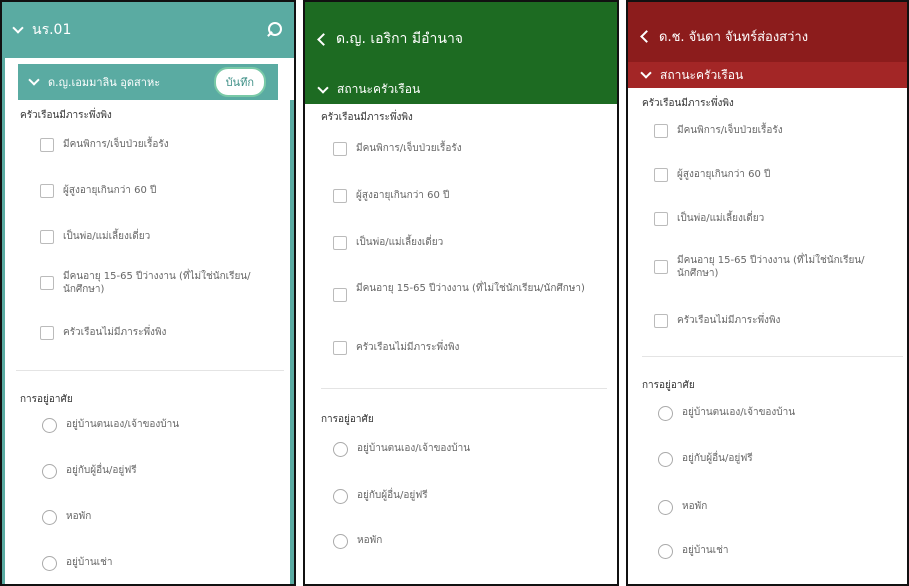 The height and width of the screenshot is (586, 909). I want to click on student-header: ด.ญ.เอมมาลิน อุดสาหะ บันทึก, so click(148, 82).